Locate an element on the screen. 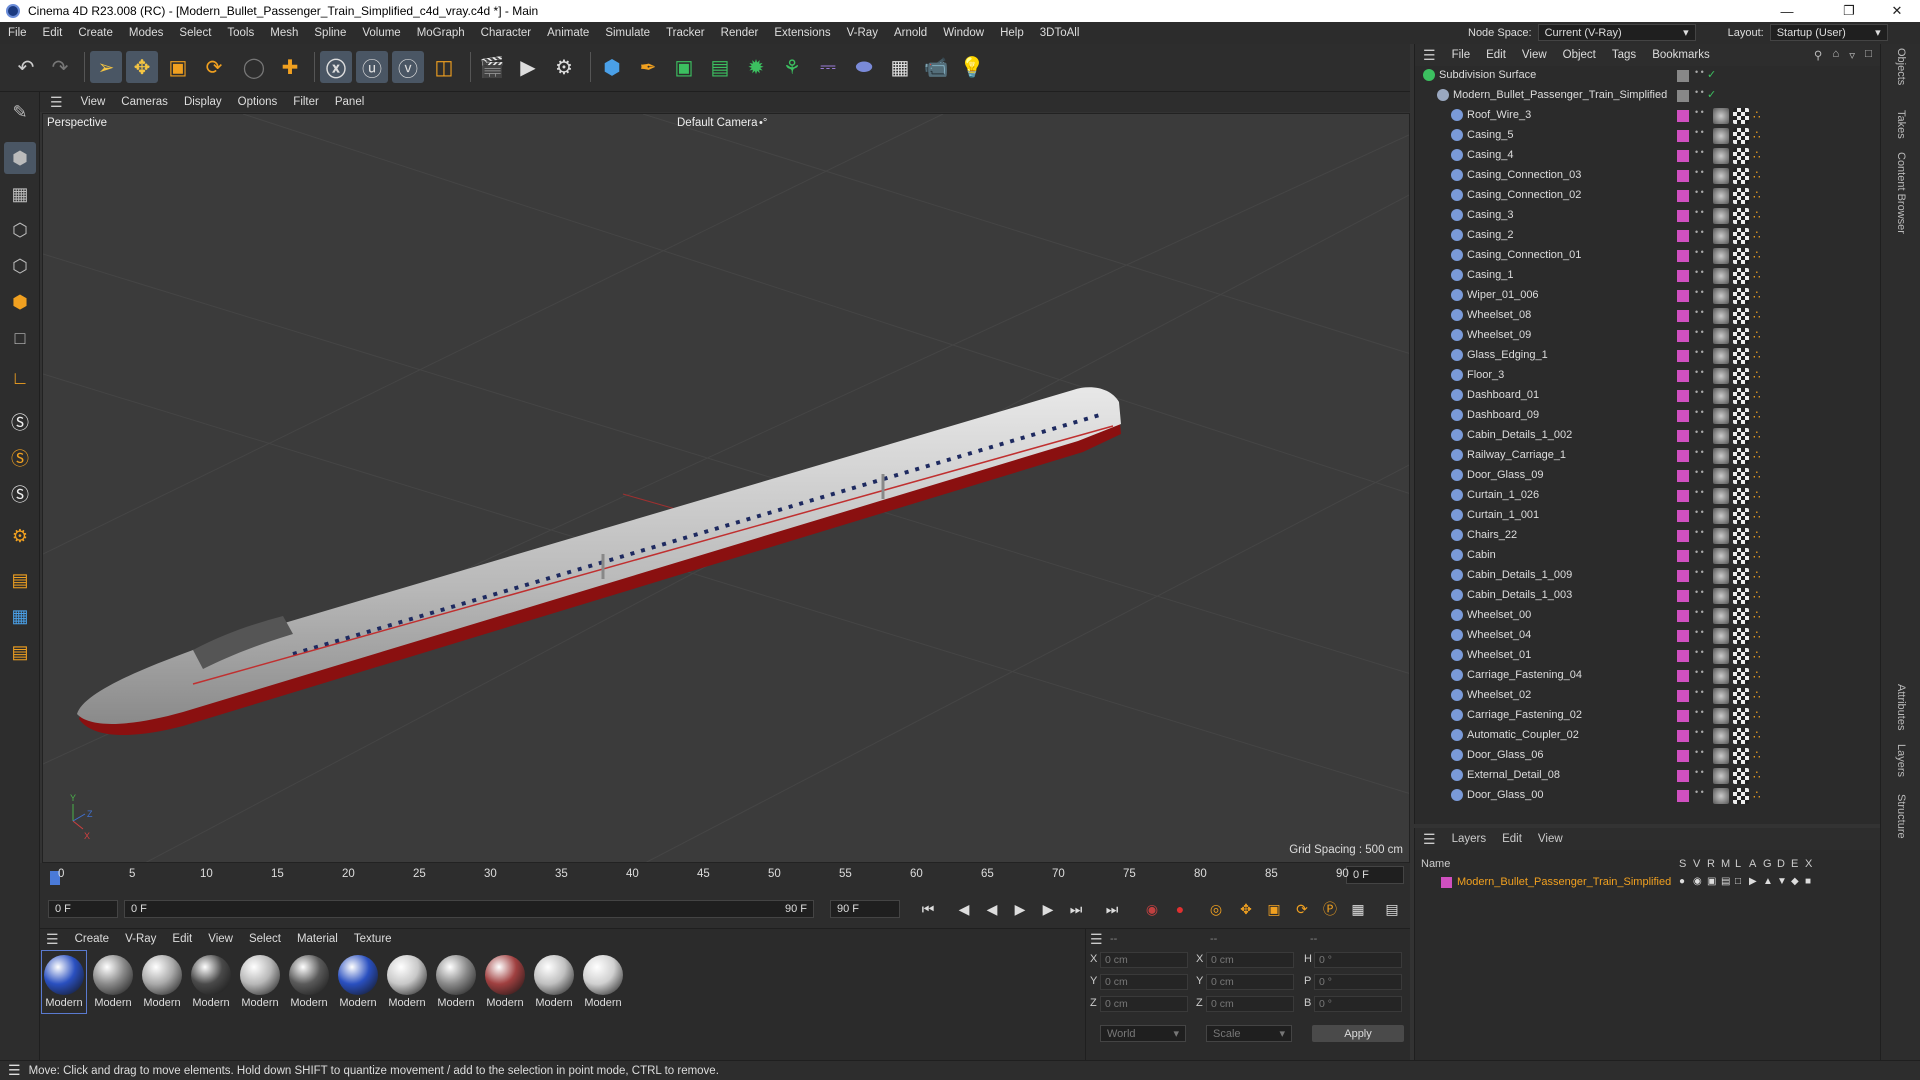 Image resolution: width=1920 pixels, height=1080 pixels. object-row: Glass_Edging_1 • • ∴ is located at coordinates (1648, 356).